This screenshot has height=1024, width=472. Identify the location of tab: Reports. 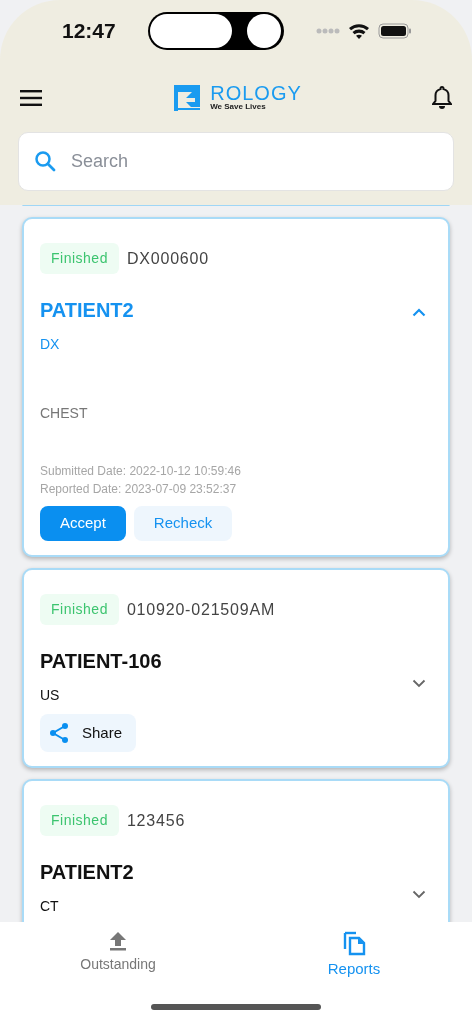
(354, 956).